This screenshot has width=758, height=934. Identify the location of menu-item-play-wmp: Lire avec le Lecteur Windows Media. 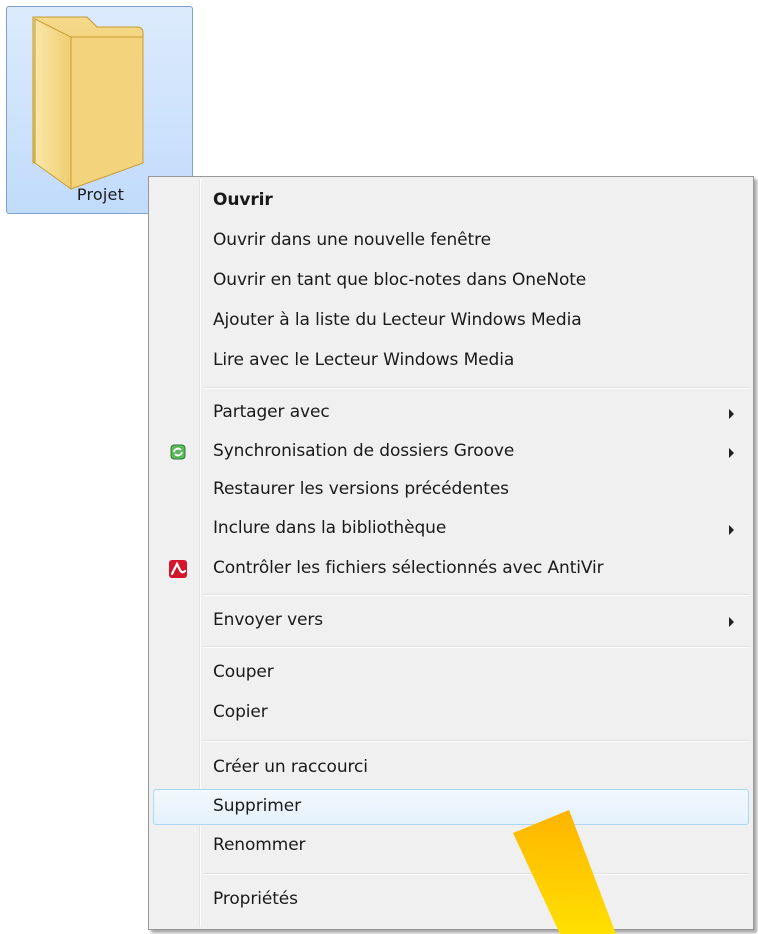
(451, 361).